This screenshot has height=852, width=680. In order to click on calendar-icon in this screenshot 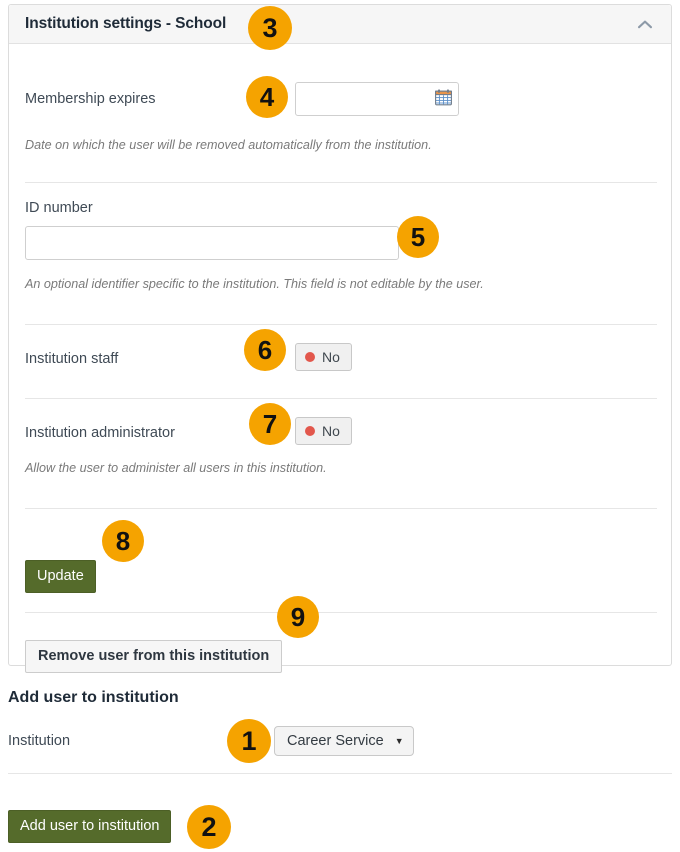, I will do `click(443, 97)`.